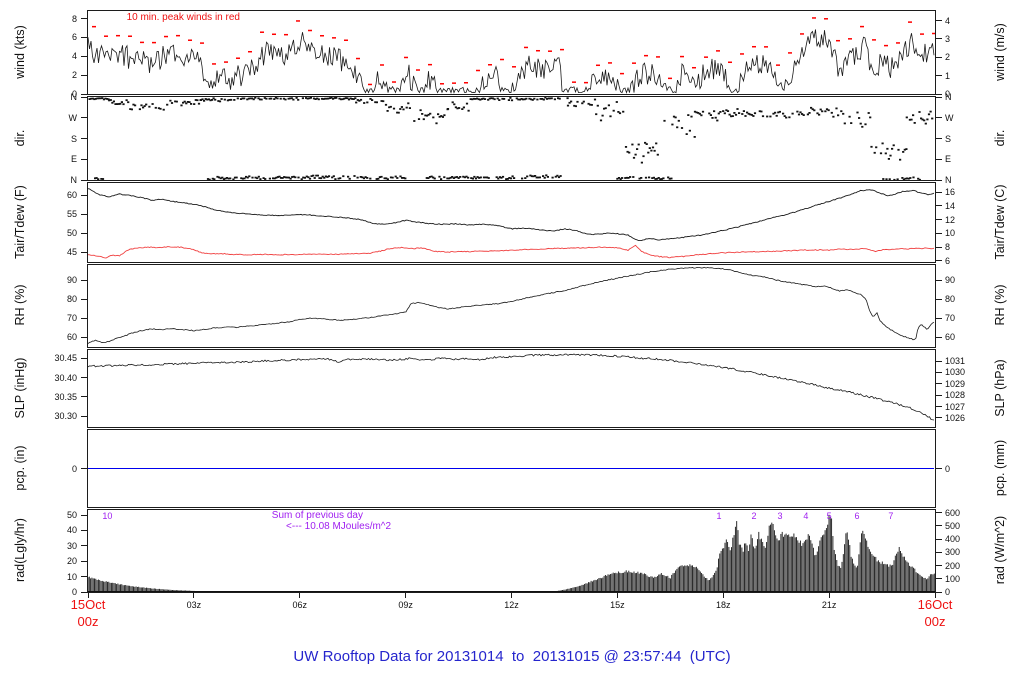 This screenshot has width=1024, height=700. What do you see at coordinates (511, 605) in the screenshot?
I see `x-axis-tick-label: 12z` at bounding box center [511, 605].